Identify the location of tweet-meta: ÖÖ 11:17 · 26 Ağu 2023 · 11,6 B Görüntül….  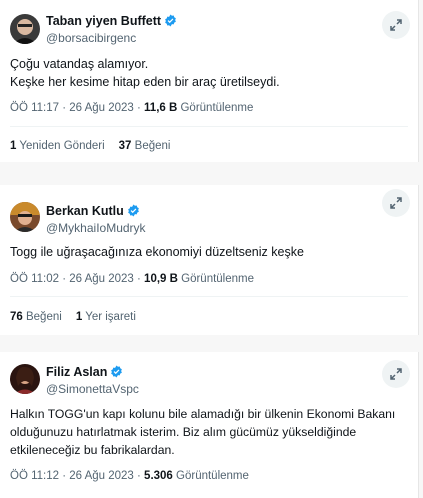
(131, 108).